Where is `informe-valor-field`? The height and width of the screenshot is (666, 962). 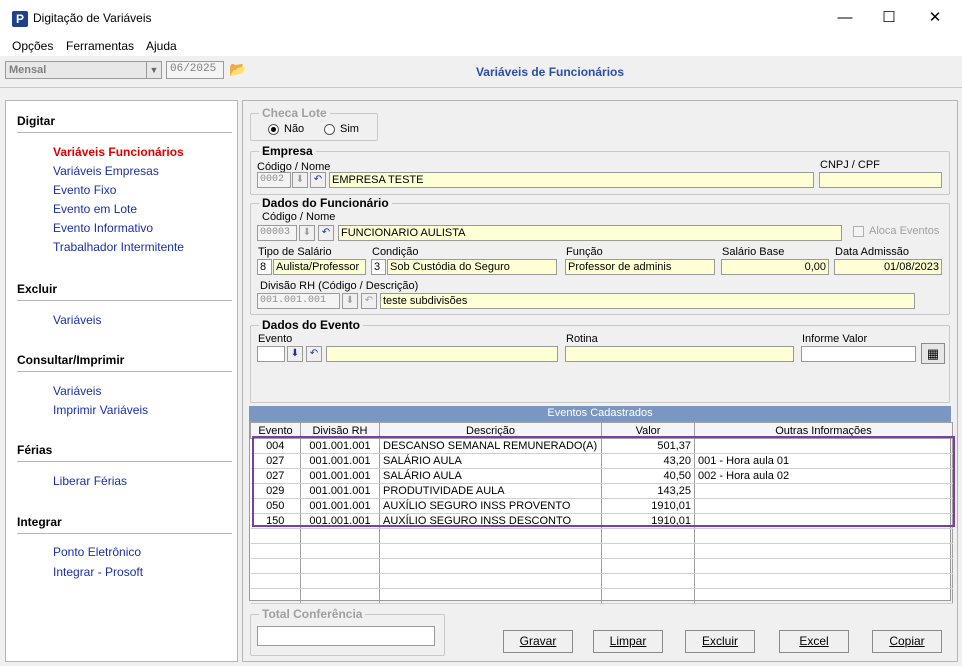 informe-valor-field is located at coordinates (858, 354).